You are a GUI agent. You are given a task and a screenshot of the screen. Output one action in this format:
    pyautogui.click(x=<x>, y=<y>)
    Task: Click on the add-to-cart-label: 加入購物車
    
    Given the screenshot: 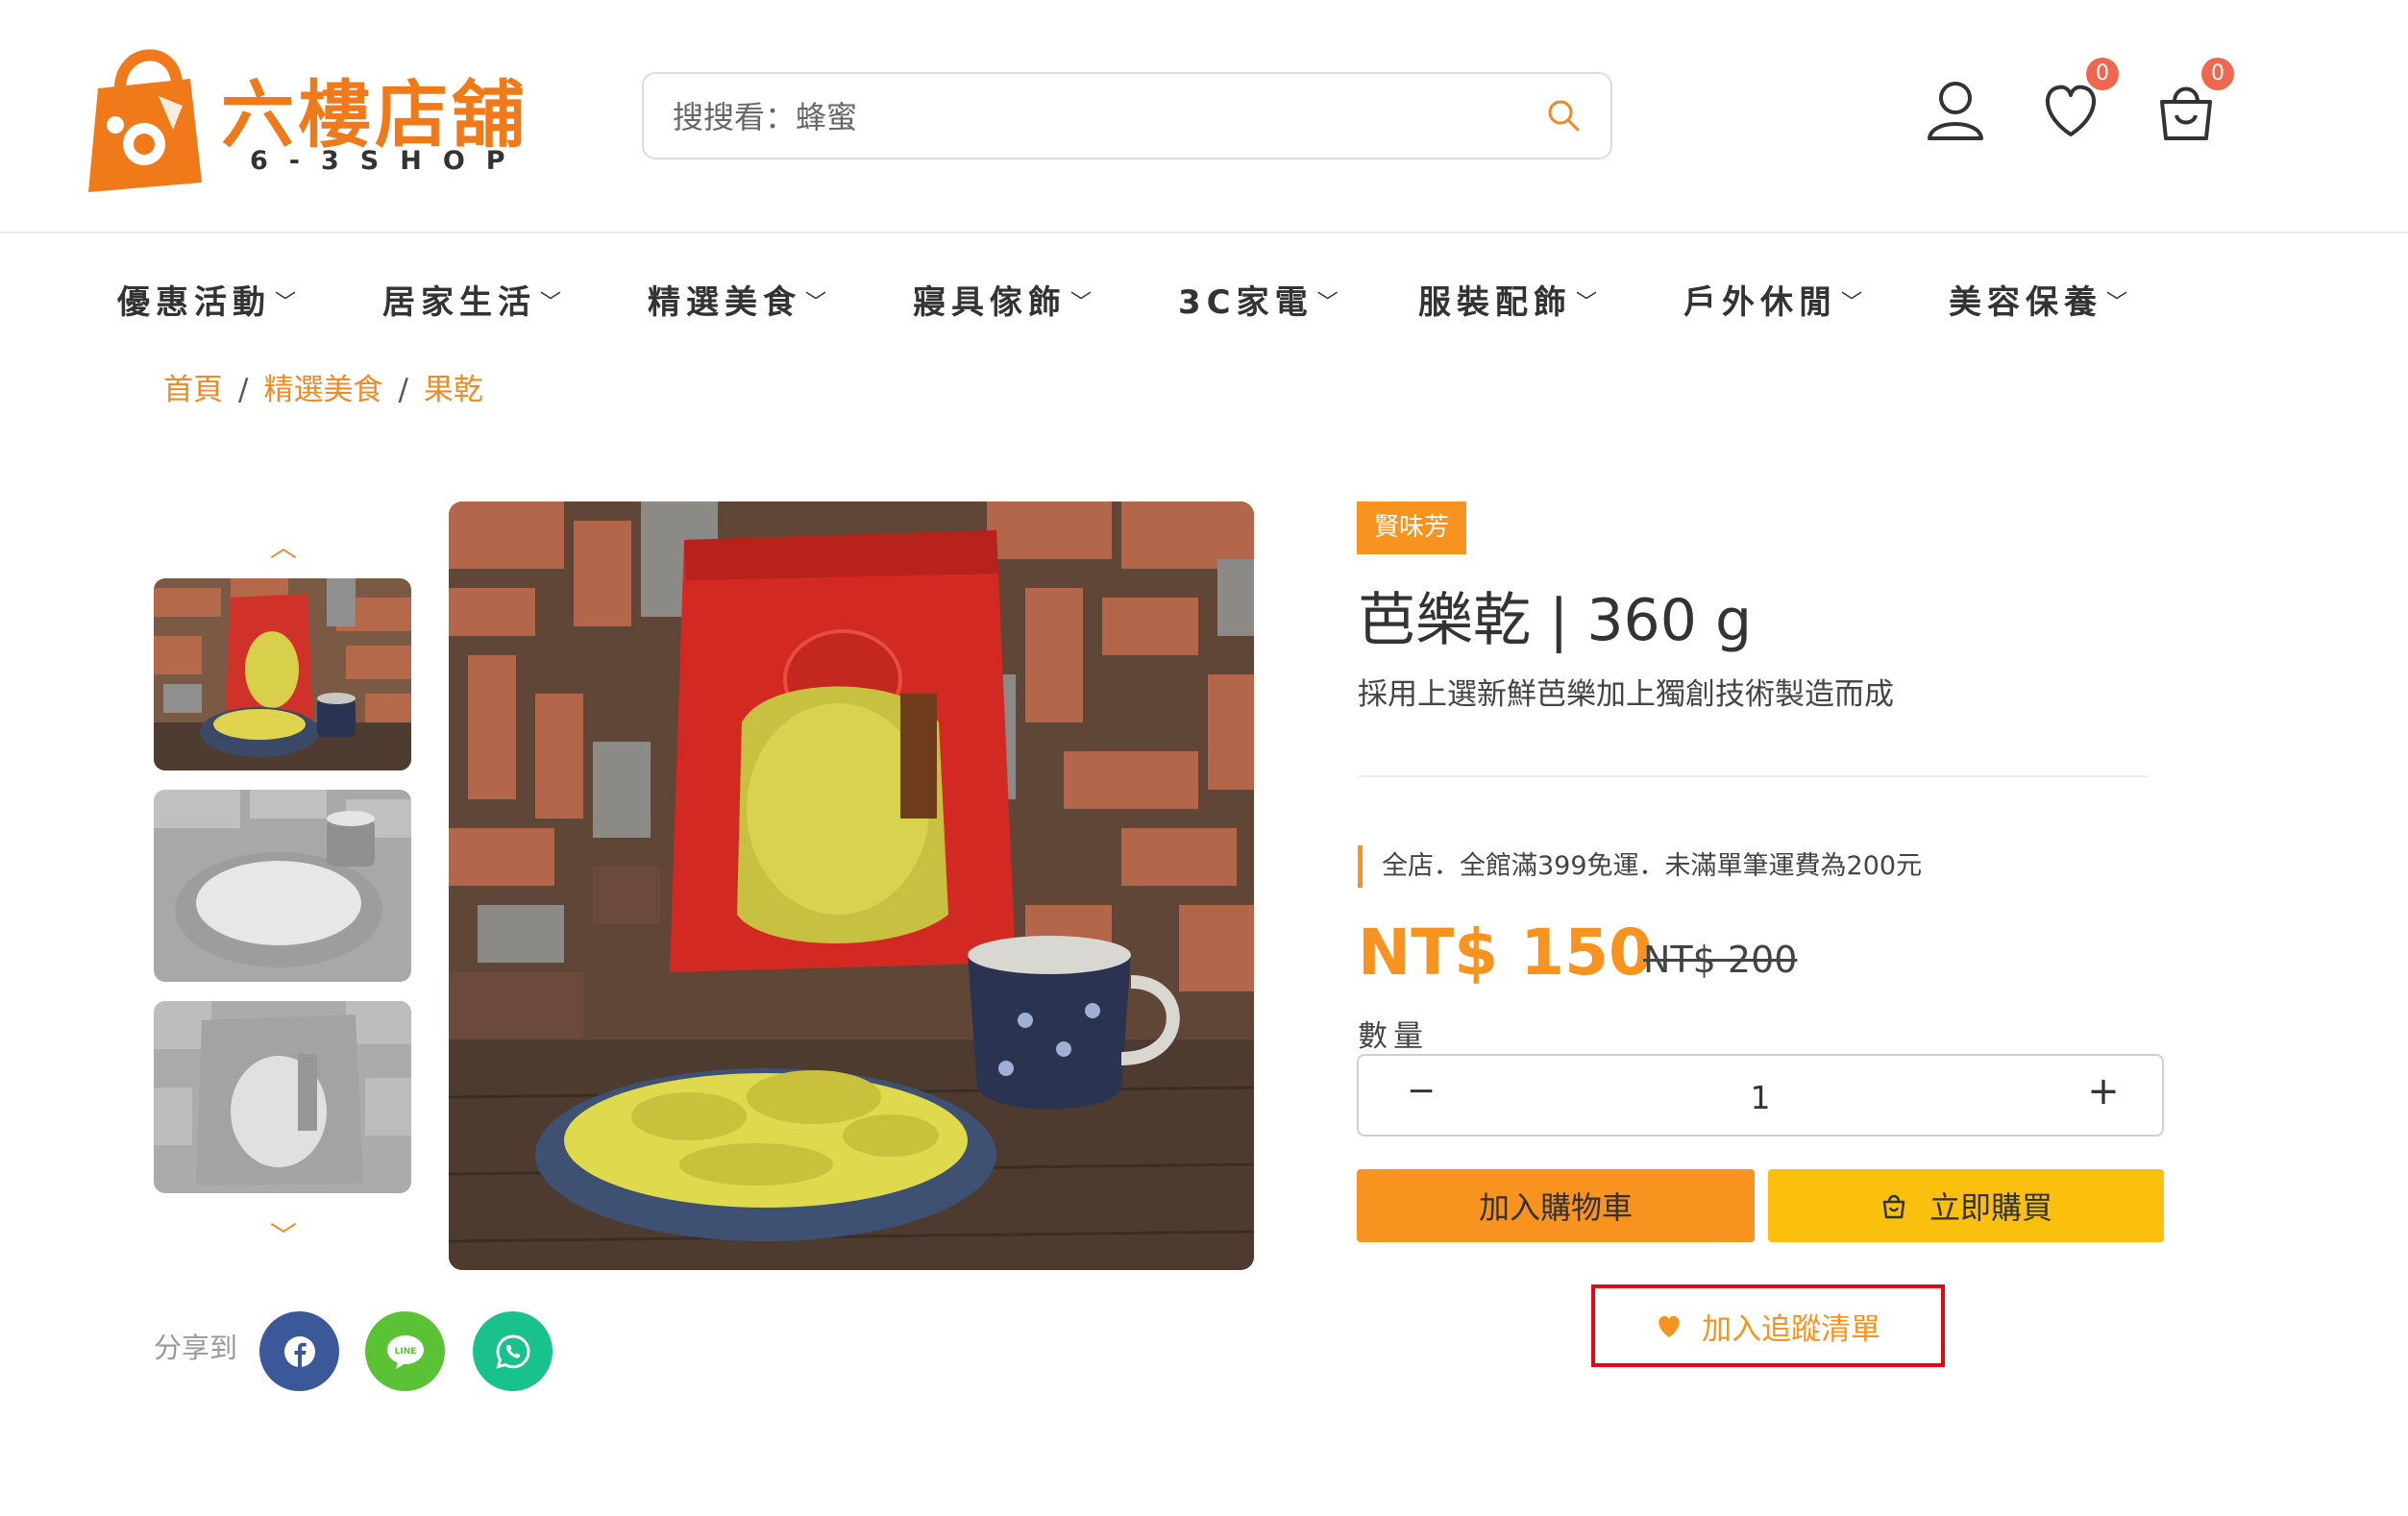 What is the action you would take?
    pyautogui.click(x=1555, y=1207)
    